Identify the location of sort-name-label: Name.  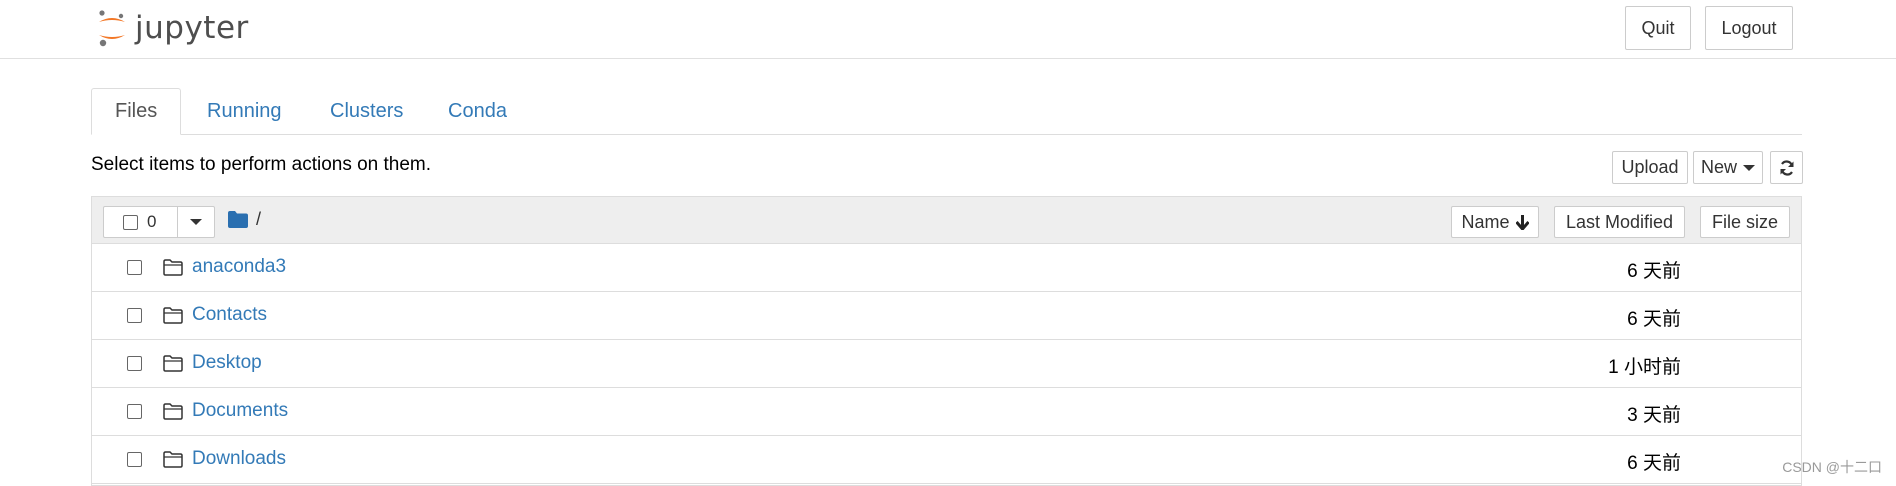
(1485, 221).